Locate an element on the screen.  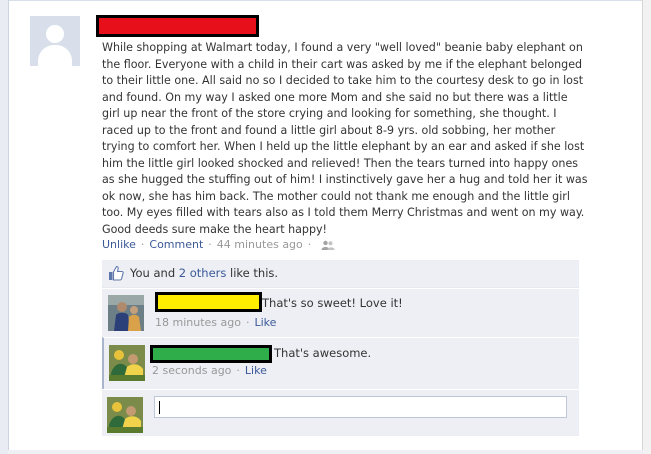
likes-summary: You and 2 others like this. is located at coordinates (340, 274).